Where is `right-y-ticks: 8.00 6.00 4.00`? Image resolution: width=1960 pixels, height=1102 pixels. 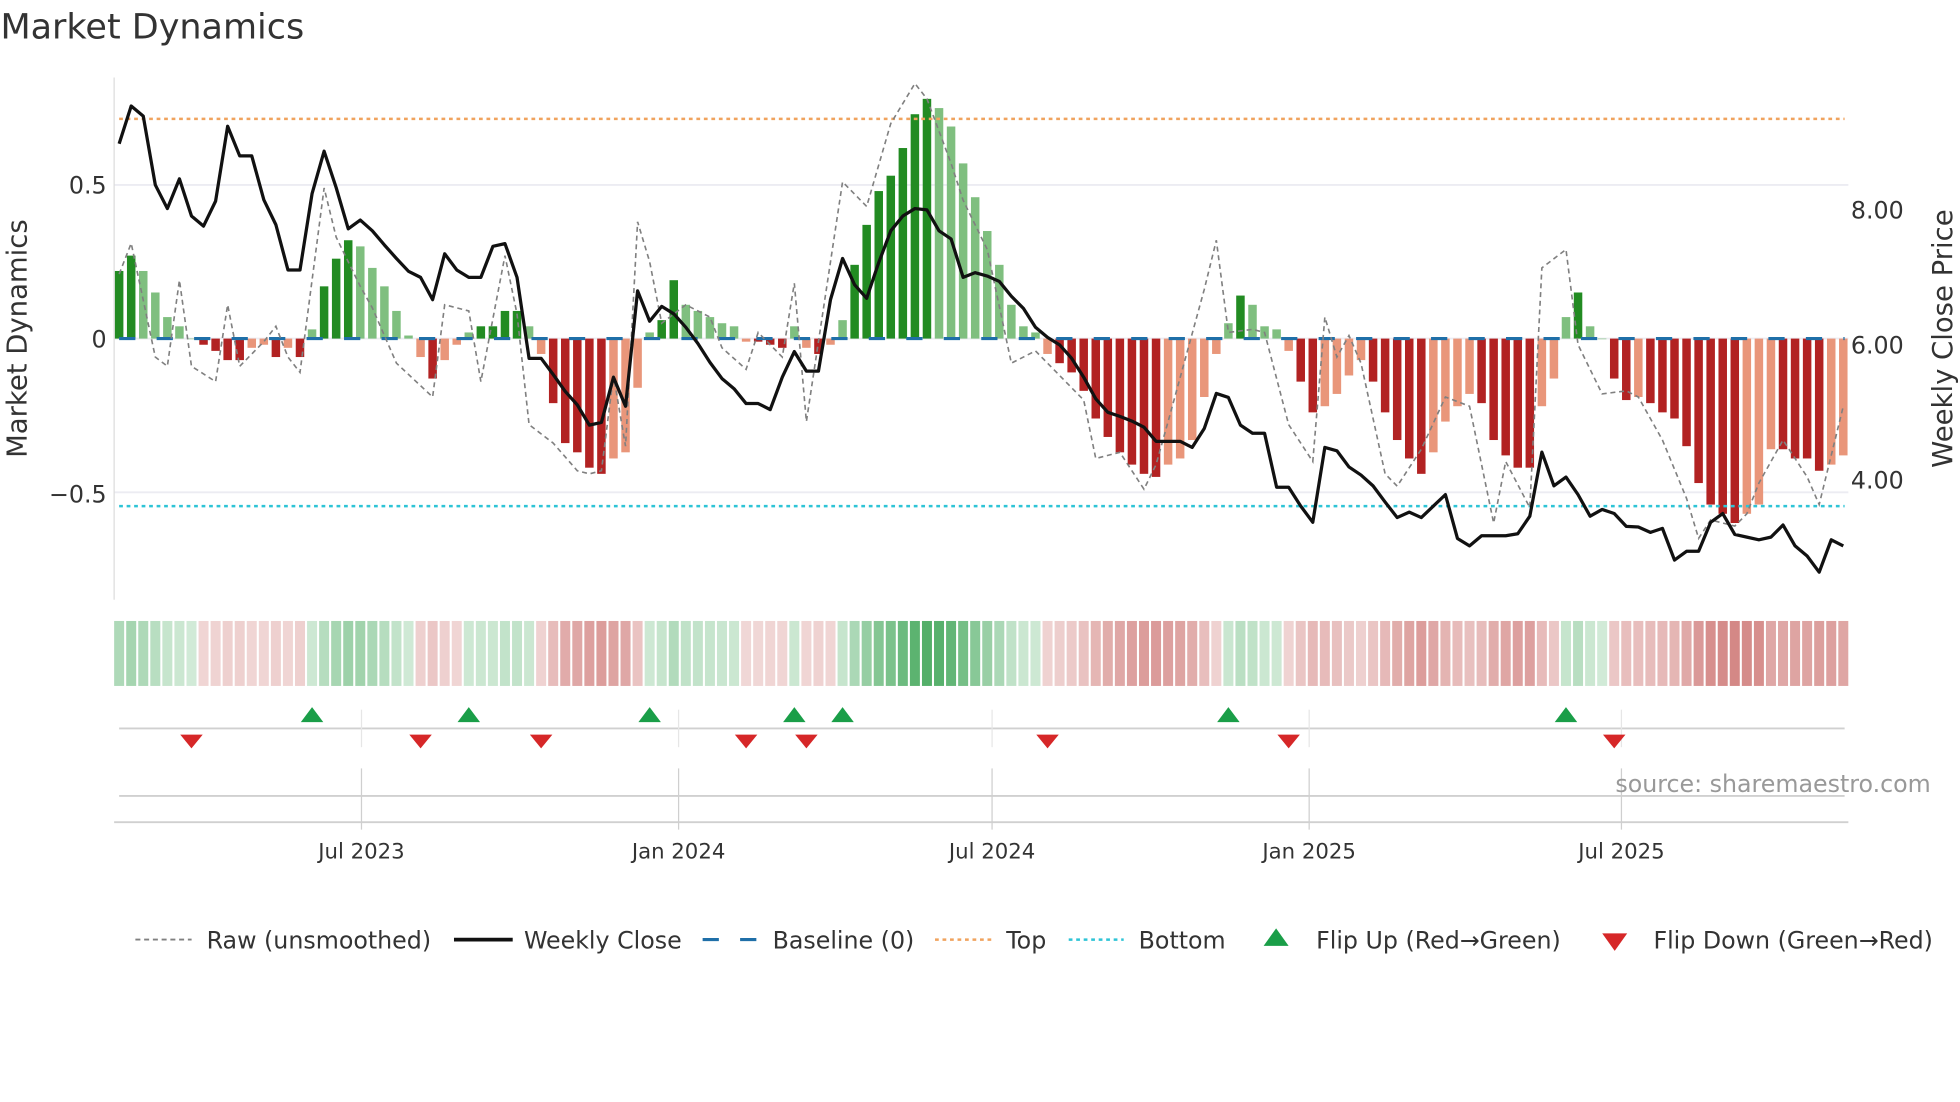
right-y-ticks: 8.00 6.00 4.00 is located at coordinates (1877, 346).